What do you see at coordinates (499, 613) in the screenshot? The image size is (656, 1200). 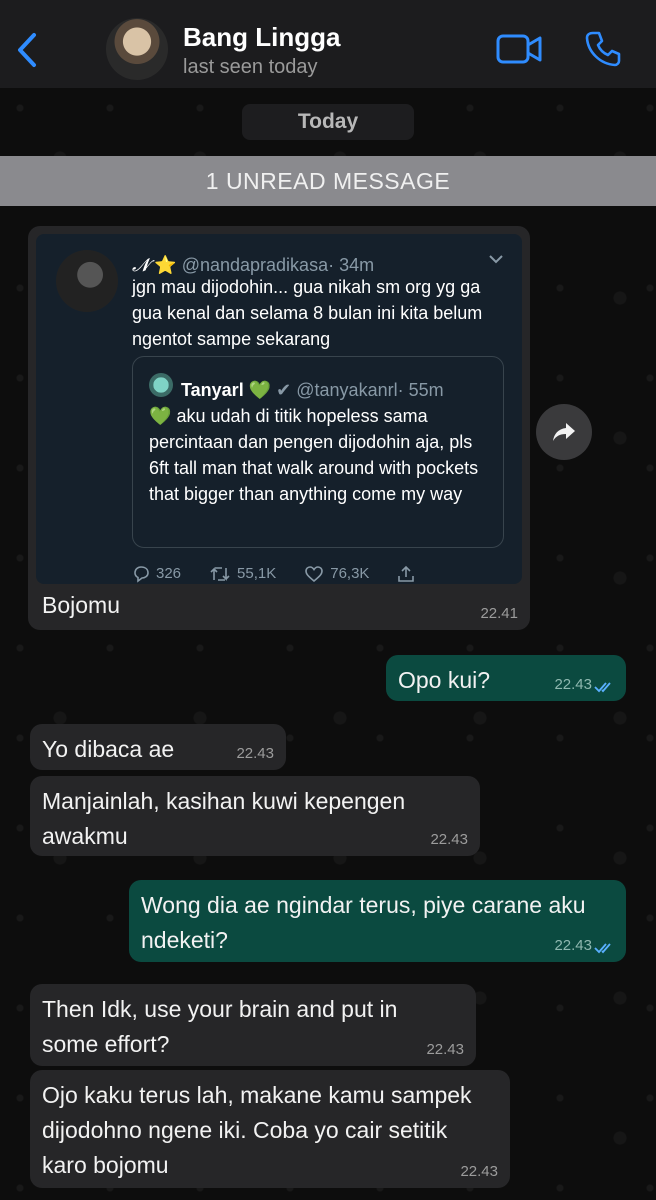 I see `message-time: 22.41` at bounding box center [499, 613].